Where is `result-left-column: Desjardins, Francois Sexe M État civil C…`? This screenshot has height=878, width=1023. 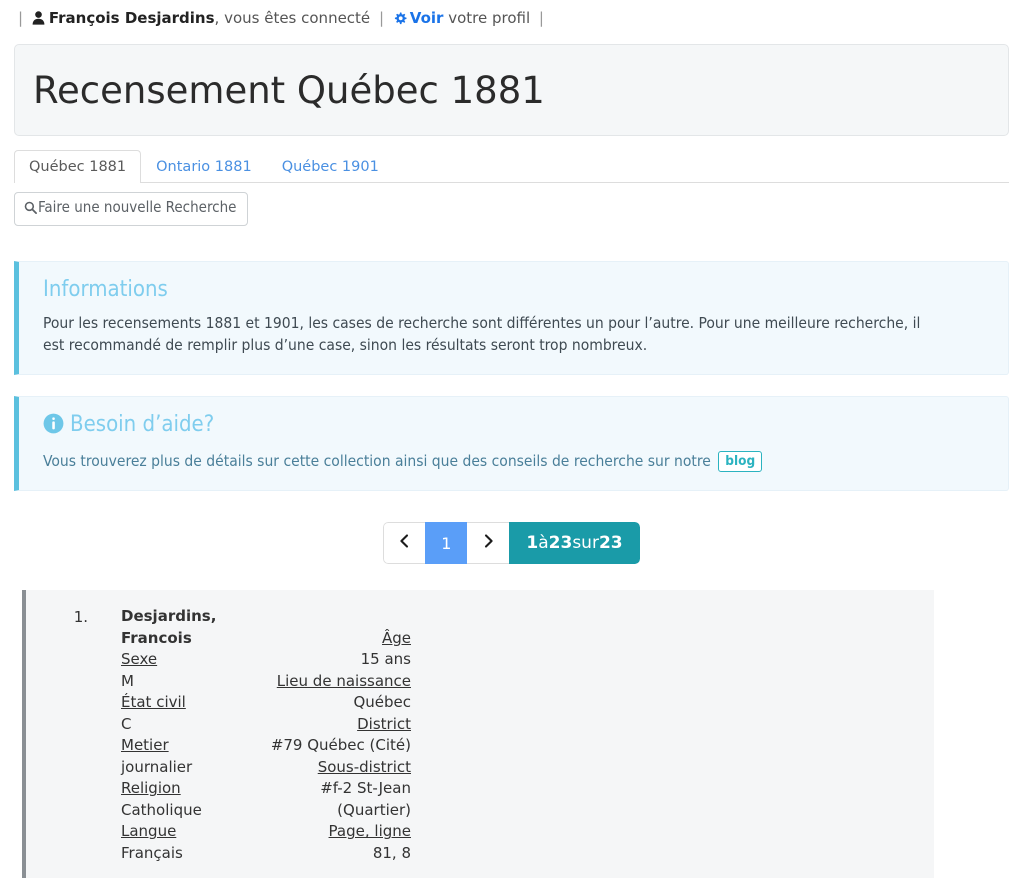
result-left-column: Desjardins, Francois Sexe M État civil C… is located at coordinates (168, 735).